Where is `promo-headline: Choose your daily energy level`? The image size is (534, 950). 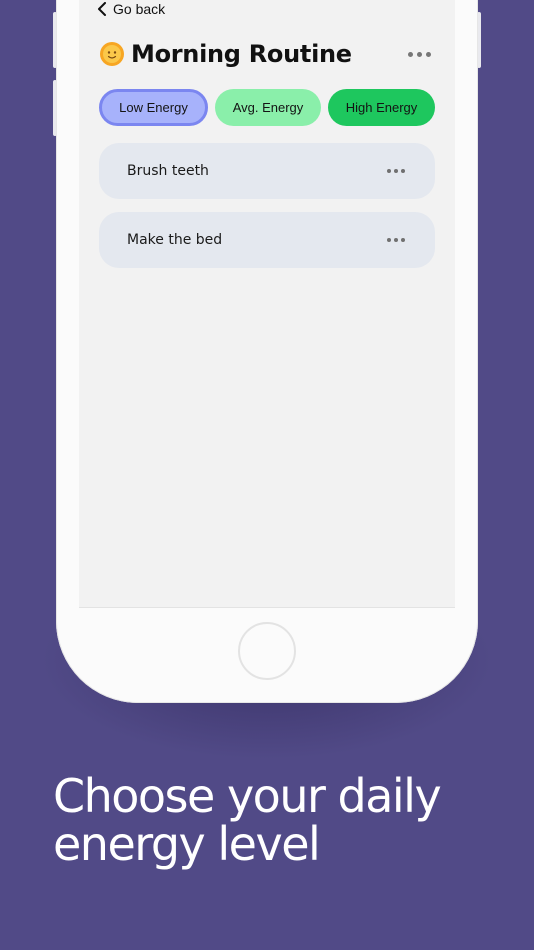 promo-headline: Choose your daily energy level is located at coordinates (283, 820).